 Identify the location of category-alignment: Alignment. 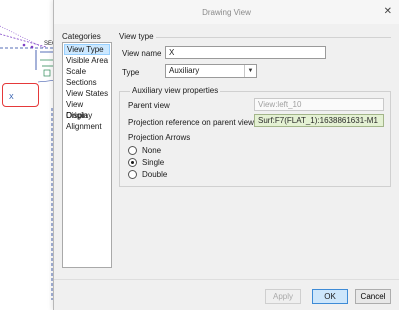
(87, 126).